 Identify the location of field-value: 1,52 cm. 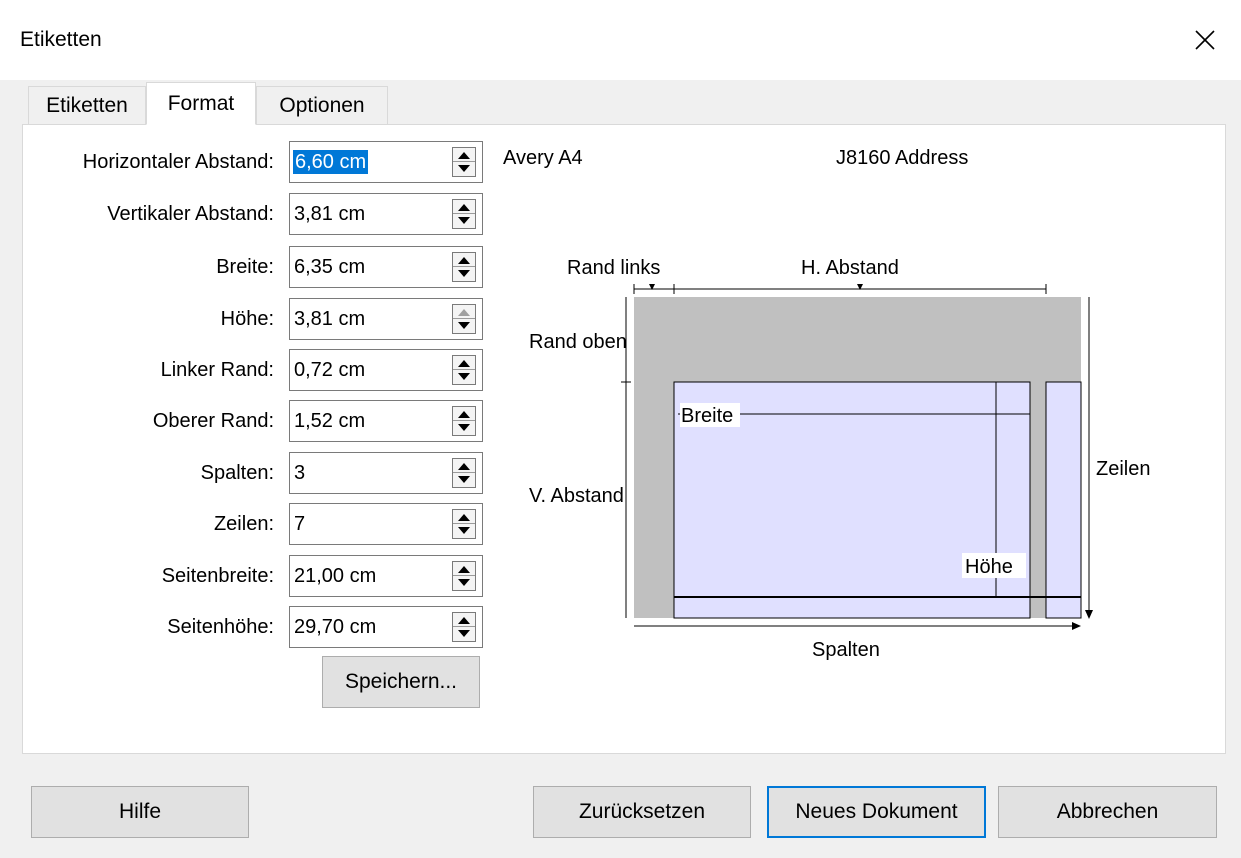
(330, 421).